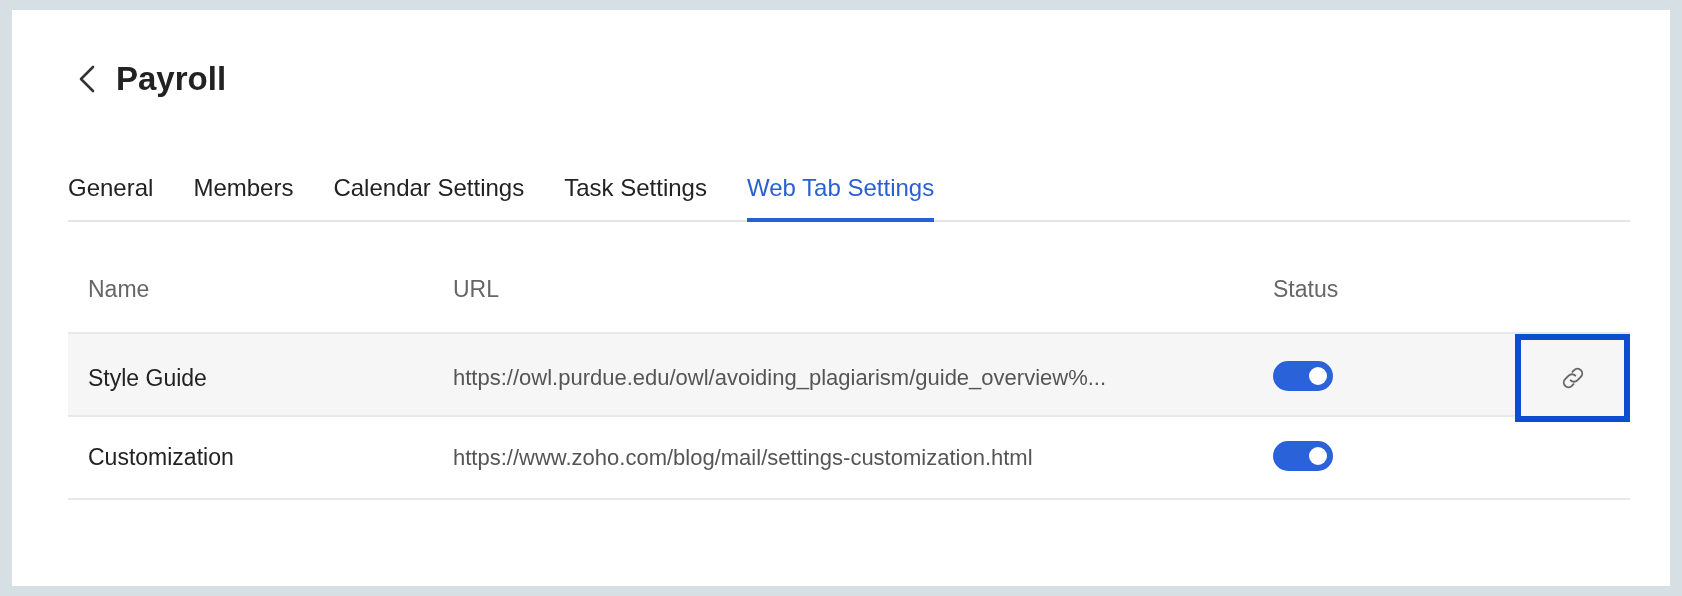 The height and width of the screenshot is (596, 1682). Describe the element at coordinates (111, 195) in the screenshot. I see `tab: General` at that location.